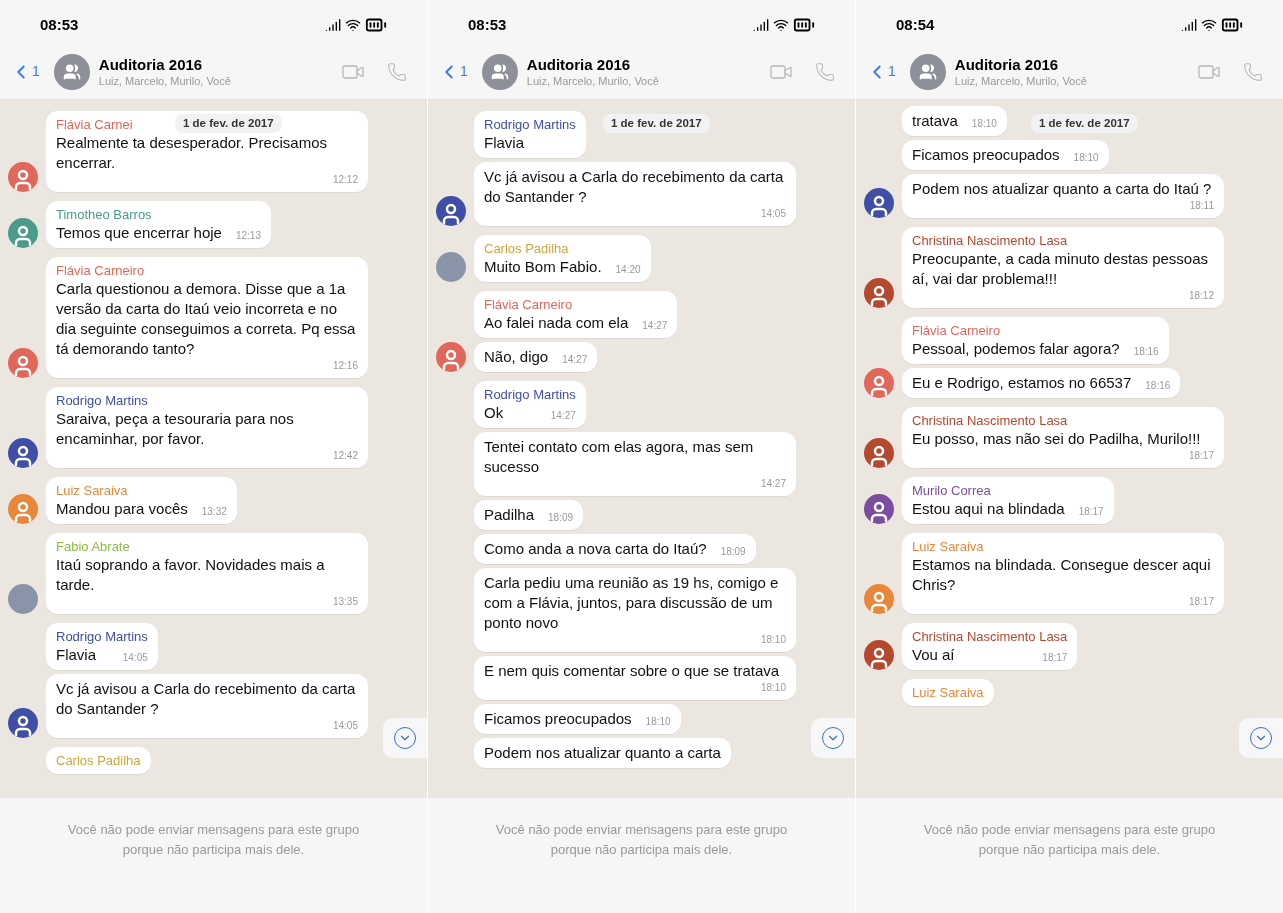 The height and width of the screenshot is (913, 1283). Describe the element at coordinates (94, 124) in the screenshot. I see `sender-name: Flávia Carnei` at that location.